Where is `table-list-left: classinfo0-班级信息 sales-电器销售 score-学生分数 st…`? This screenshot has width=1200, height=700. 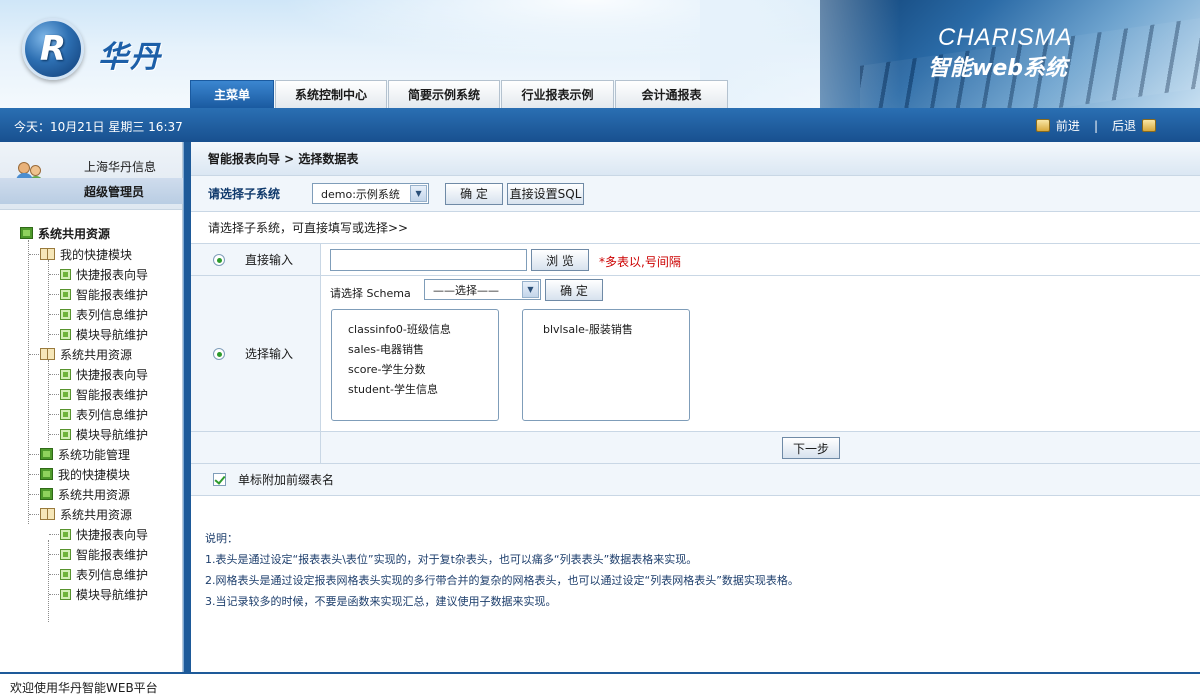
table-list-left: classinfo0-班级信息 sales-电器销售 score-学生分数 st… is located at coordinates (415, 365).